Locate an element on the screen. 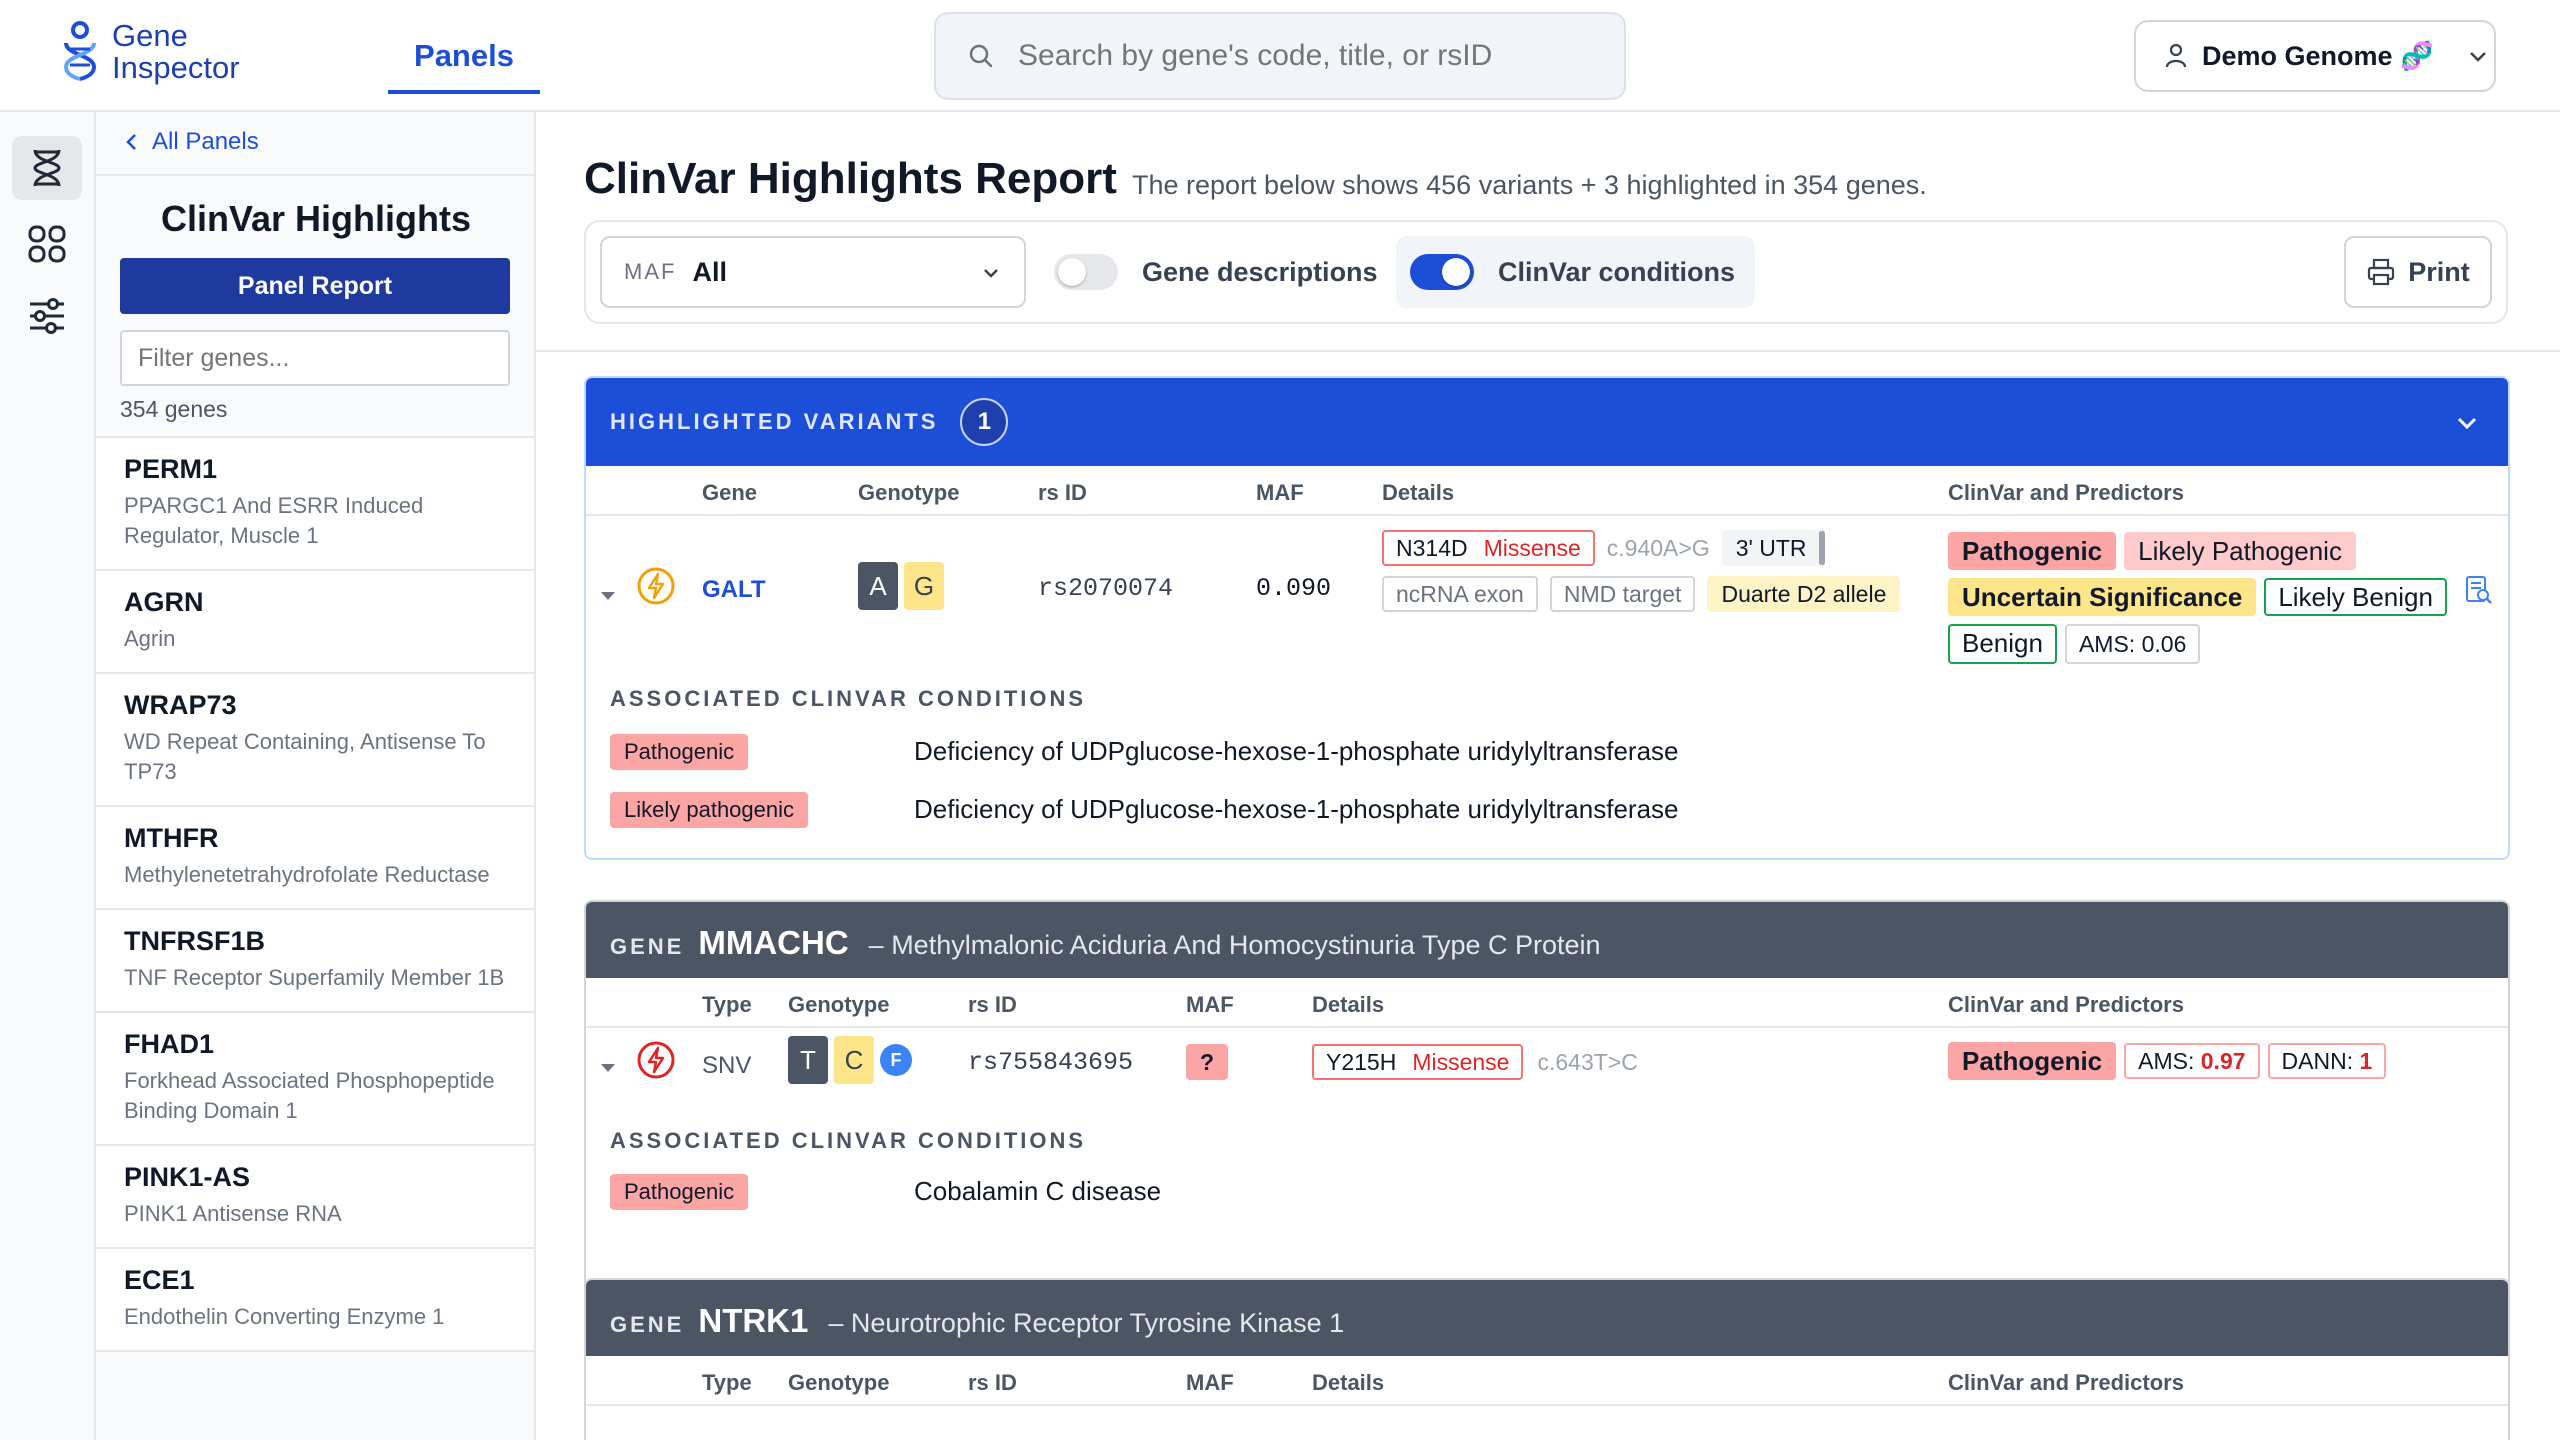 This screenshot has height=1440, width=2560. gene-description: WD Repeat Containing, Antisense To TP73 is located at coordinates (305, 756).